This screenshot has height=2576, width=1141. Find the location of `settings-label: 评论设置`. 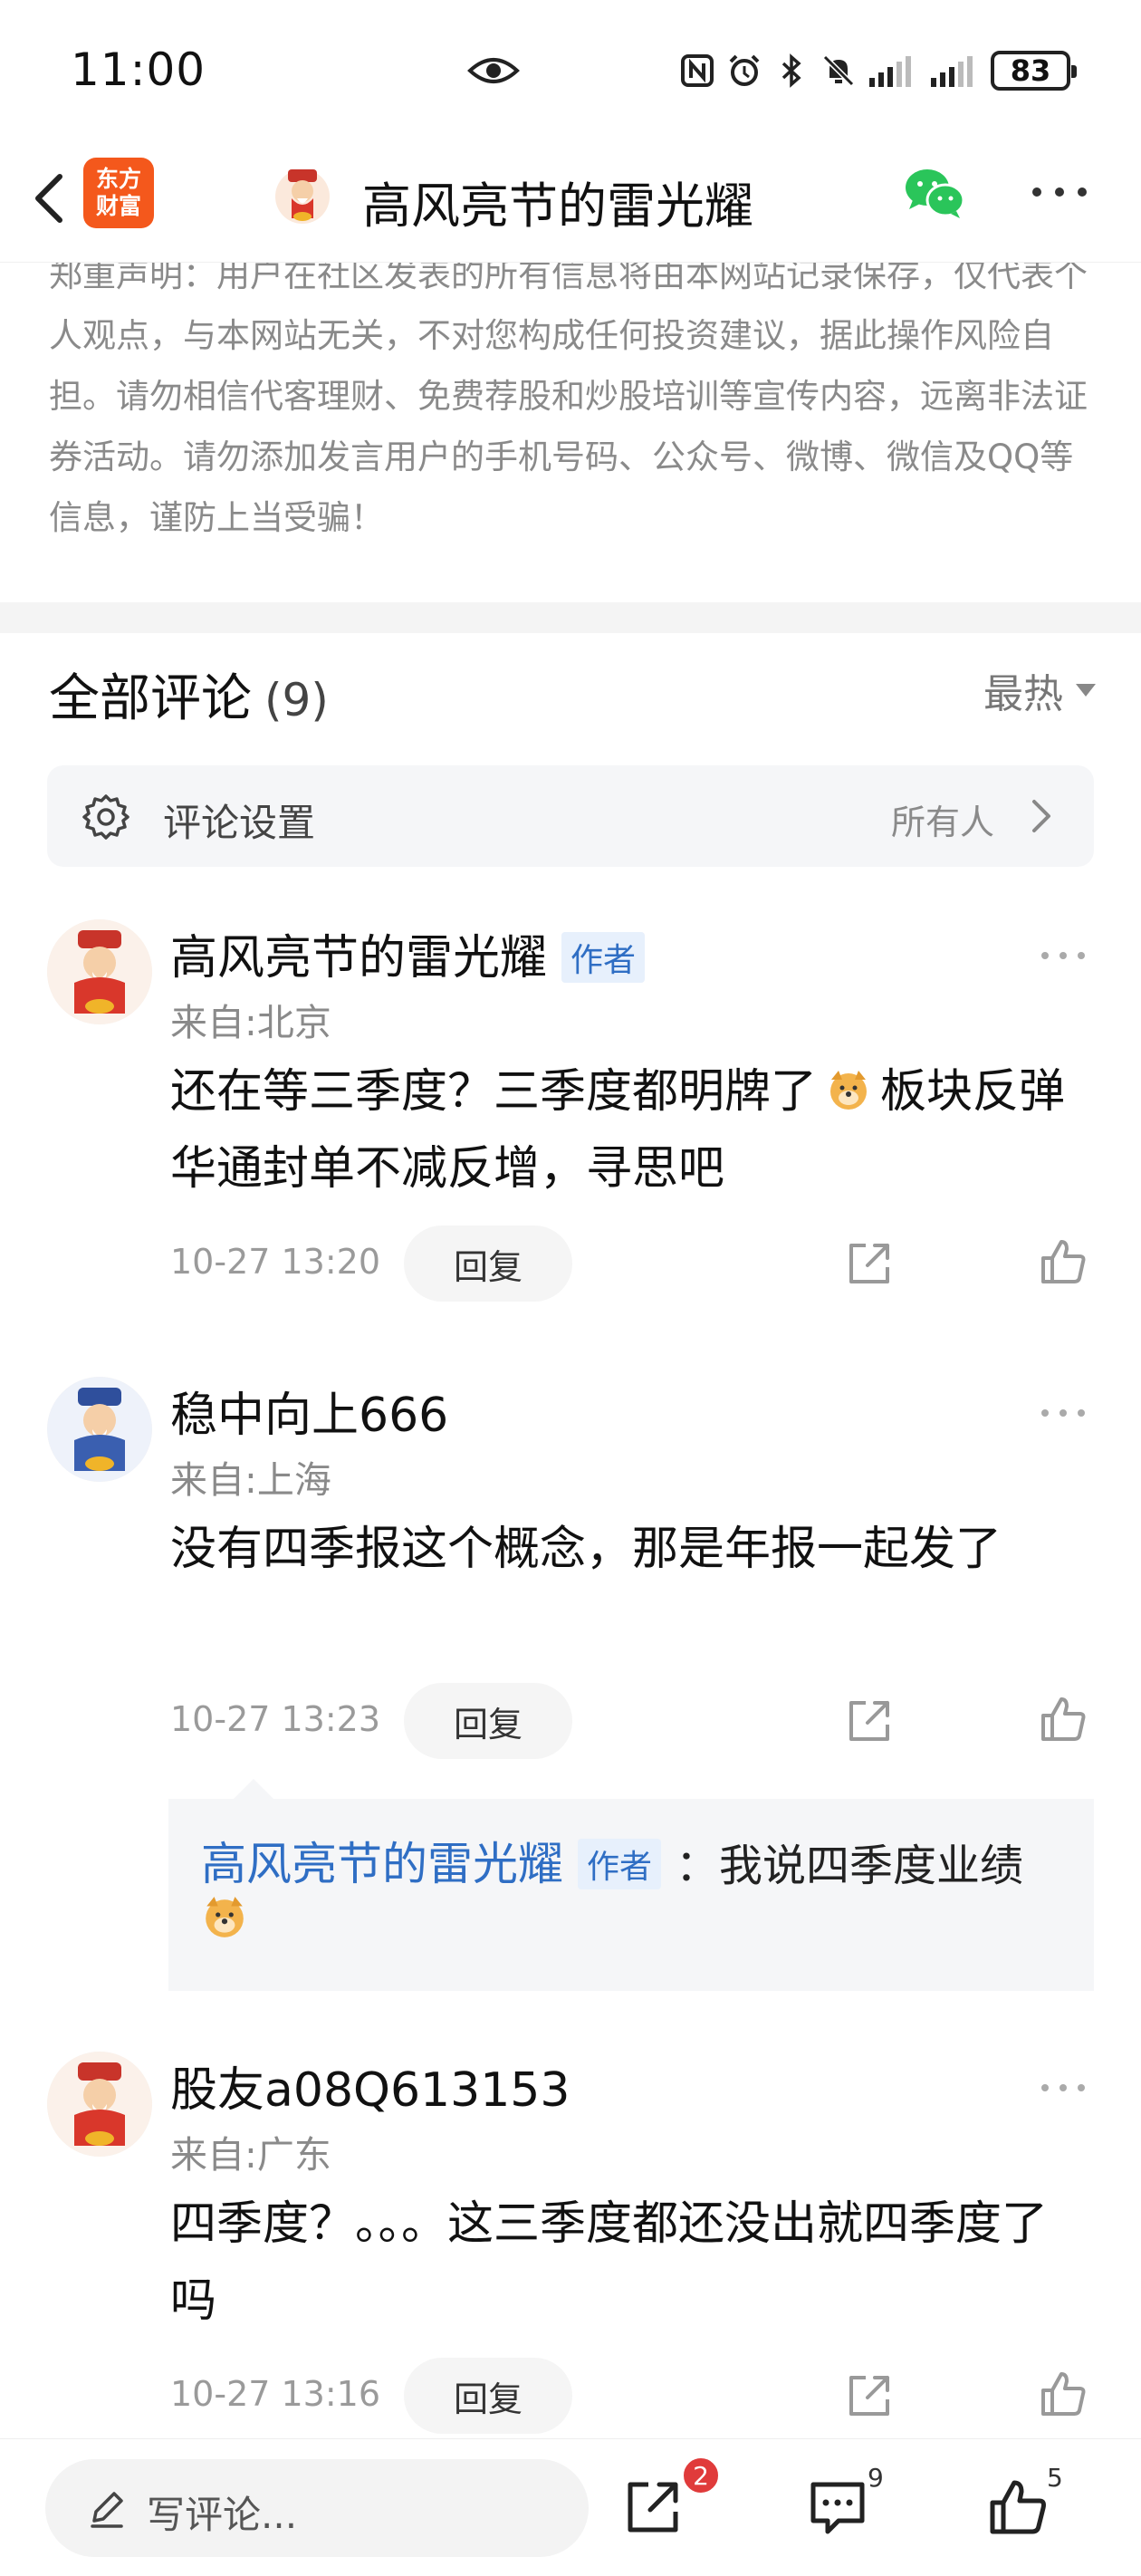

settings-label: 评论设置 is located at coordinates (239, 823).